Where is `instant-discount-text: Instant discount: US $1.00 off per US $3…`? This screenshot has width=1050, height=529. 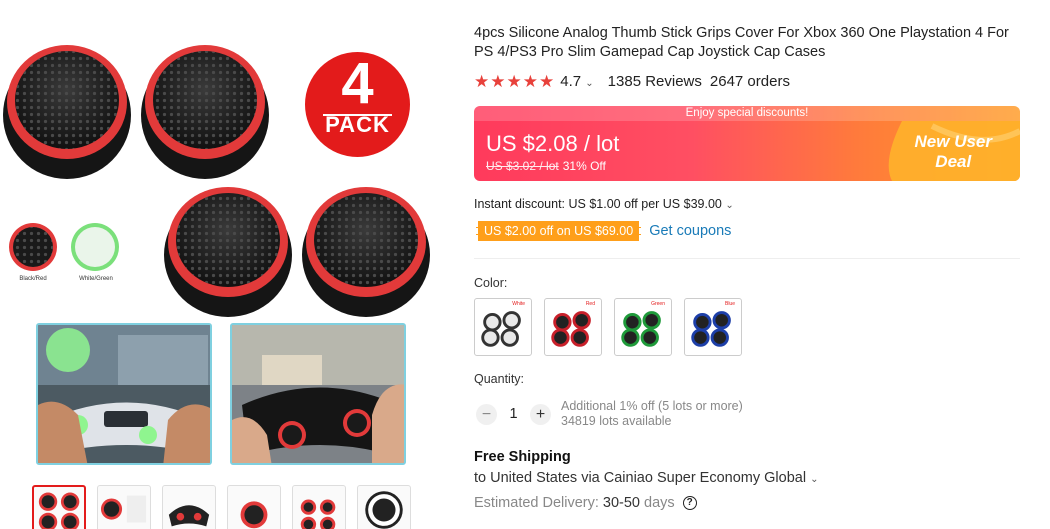
instant-discount-text: Instant discount: US $1.00 off per US $3… is located at coordinates (598, 204).